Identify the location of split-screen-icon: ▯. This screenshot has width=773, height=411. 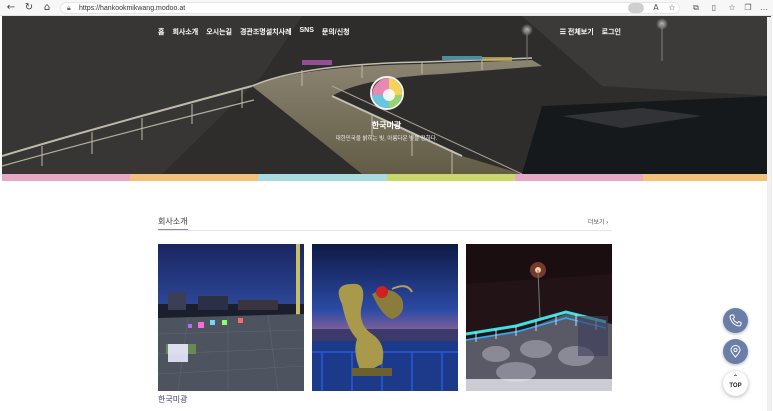
(714, 8).